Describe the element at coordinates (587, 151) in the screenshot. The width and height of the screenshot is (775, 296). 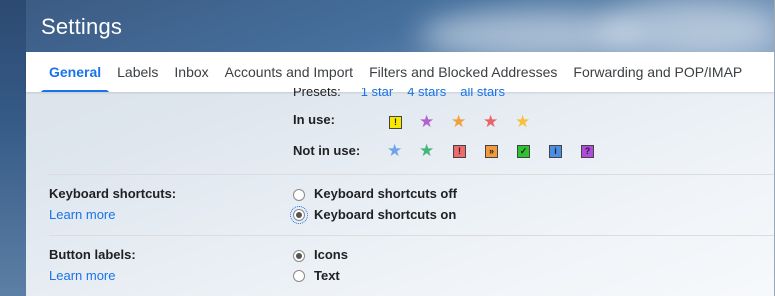
I see `not-in-use-marker-icon: ?` at that location.